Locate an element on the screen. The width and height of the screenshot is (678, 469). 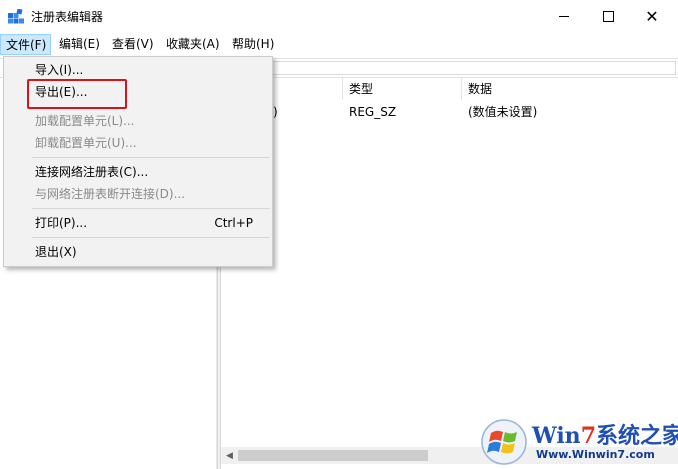
maximize-button is located at coordinates (608, 16).